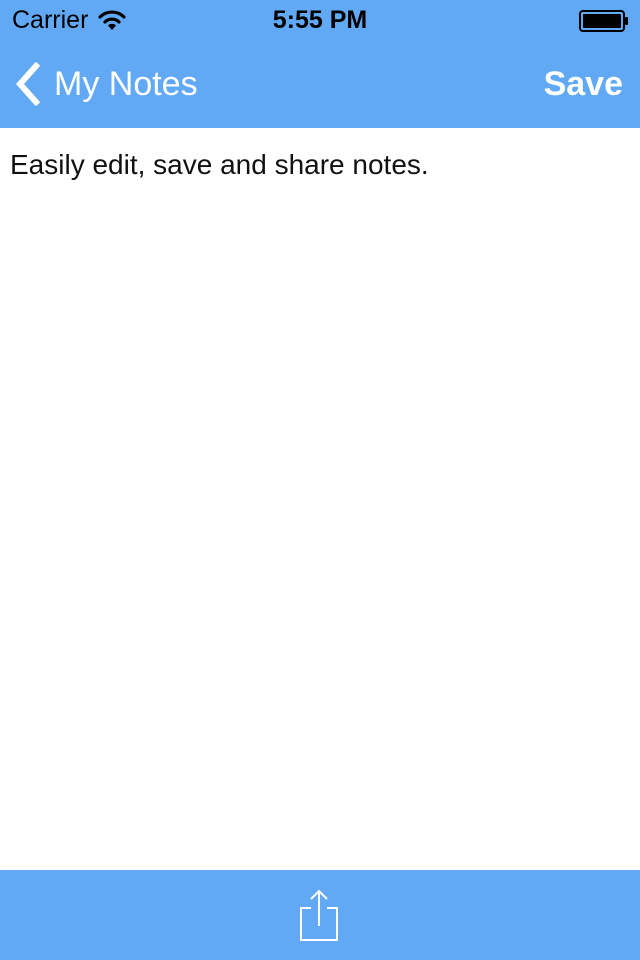 This screenshot has height=960, width=640. I want to click on status-bar: Carrier 5:55 PM, so click(320, 20).